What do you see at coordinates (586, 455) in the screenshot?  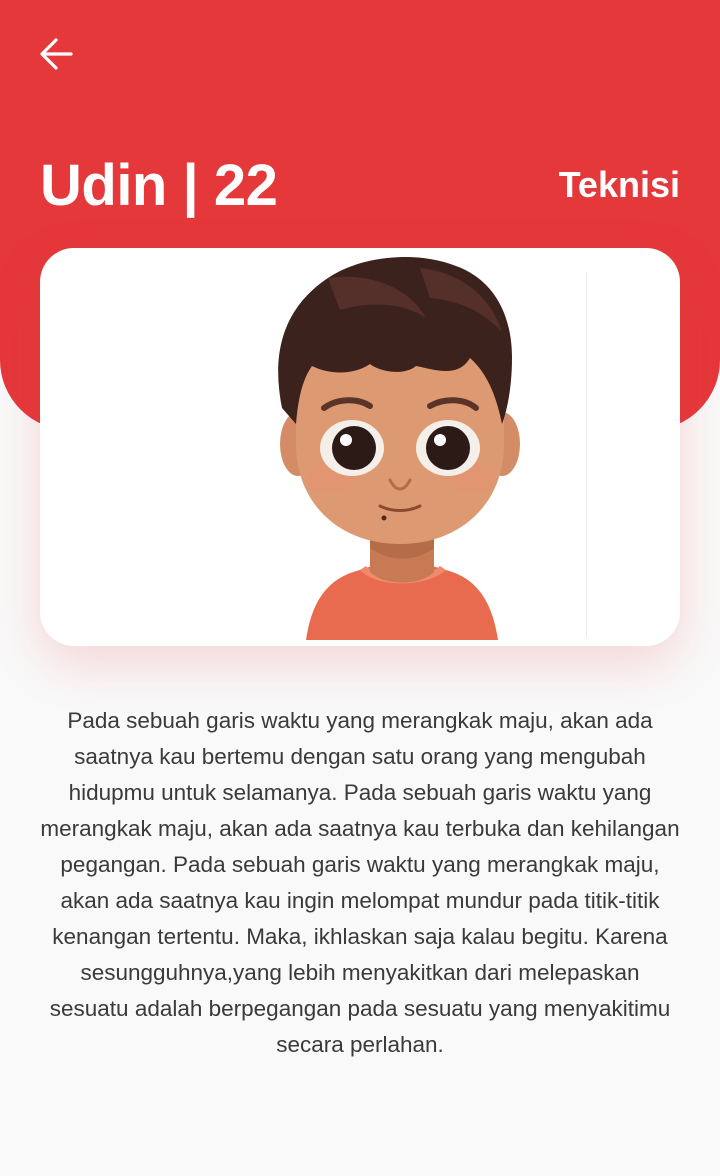 I see `card-divider` at bounding box center [586, 455].